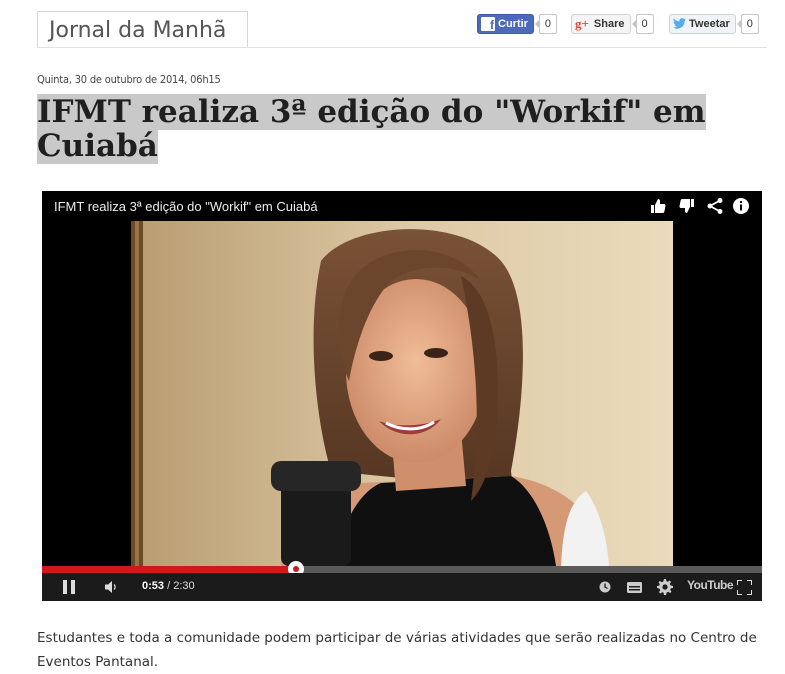 The height and width of the screenshot is (674, 785). I want to click on duration: 2:30, so click(184, 586).